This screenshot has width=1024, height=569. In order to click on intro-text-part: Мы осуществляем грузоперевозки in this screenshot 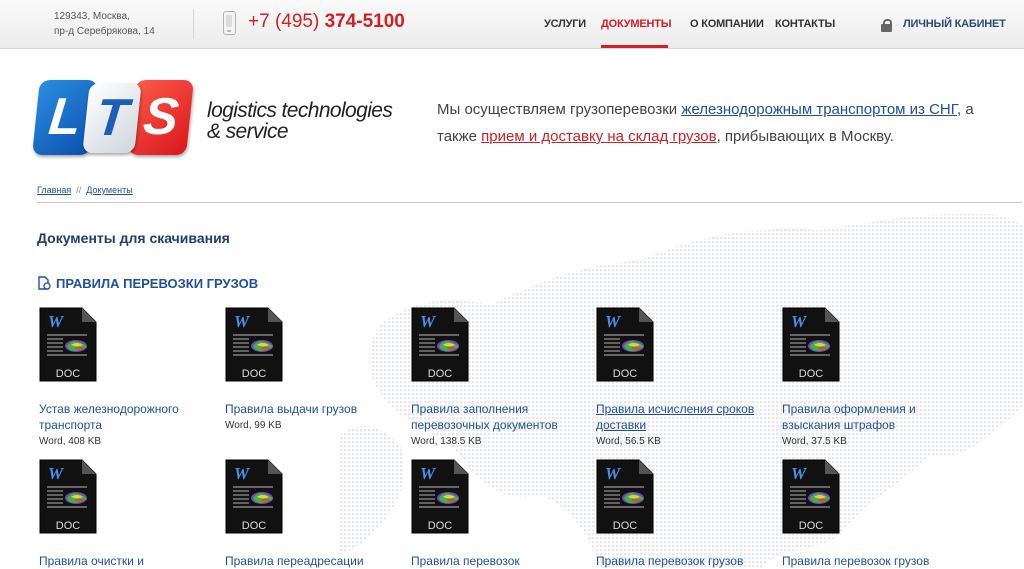, I will do `click(559, 109)`.